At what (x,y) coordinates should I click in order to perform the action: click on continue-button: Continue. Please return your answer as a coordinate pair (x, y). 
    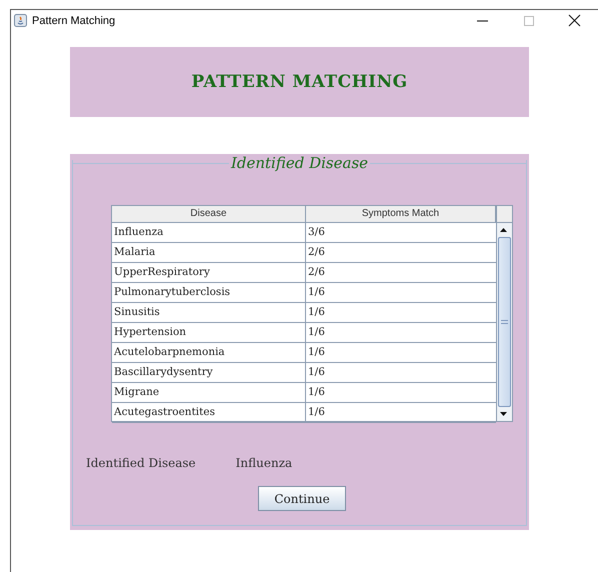
    Looking at the image, I should click on (302, 498).